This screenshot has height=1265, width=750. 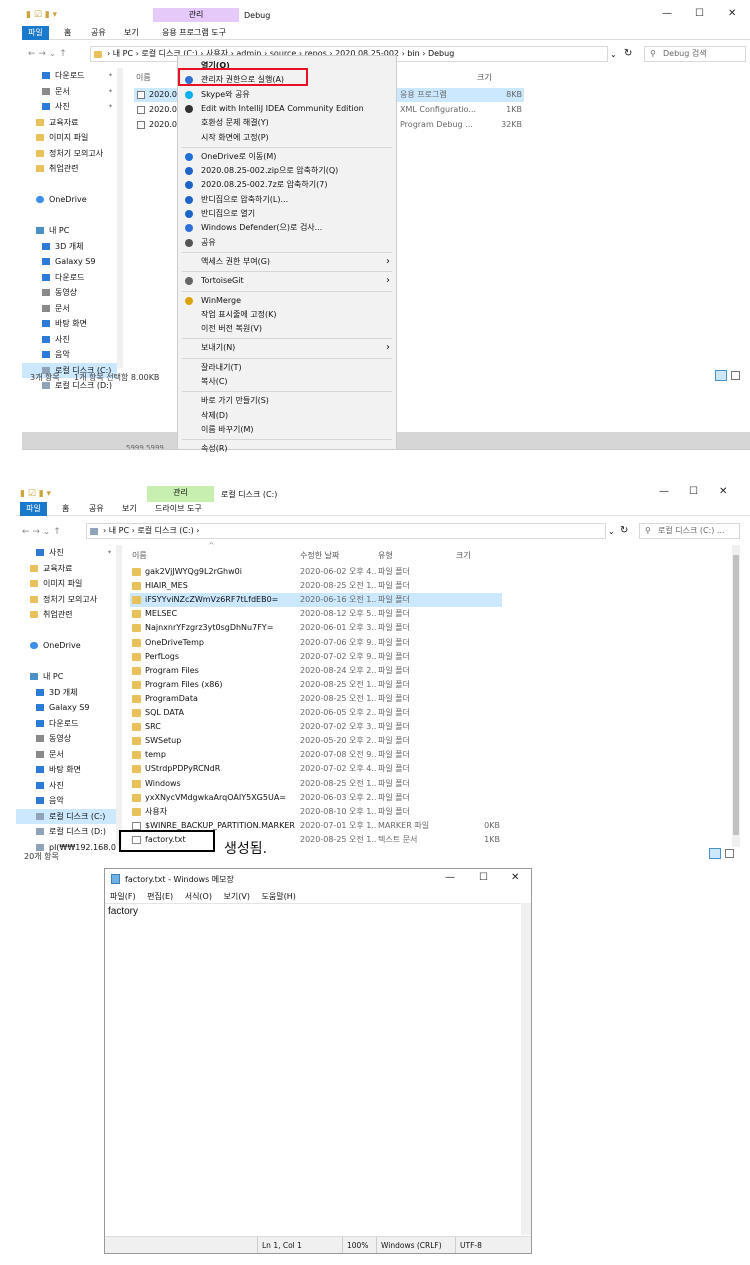 I want to click on file-row: ProgramData 2020-08-25 오전 1... 파일 폴더, so click(x=316, y=699).